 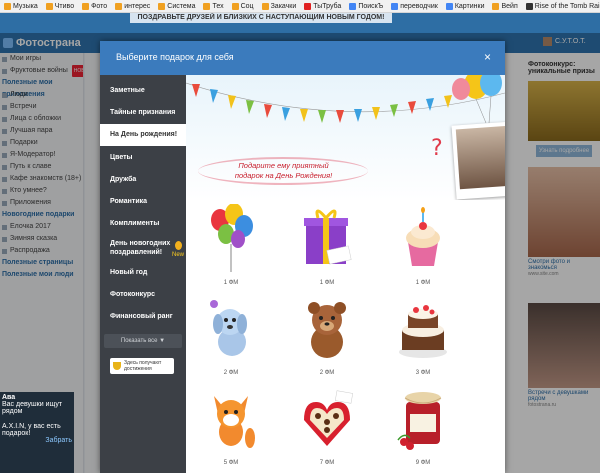 What do you see at coordinates (231, 463) in the screenshot?
I see `gift-price: 5 ФМ` at bounding box center [231, 463].